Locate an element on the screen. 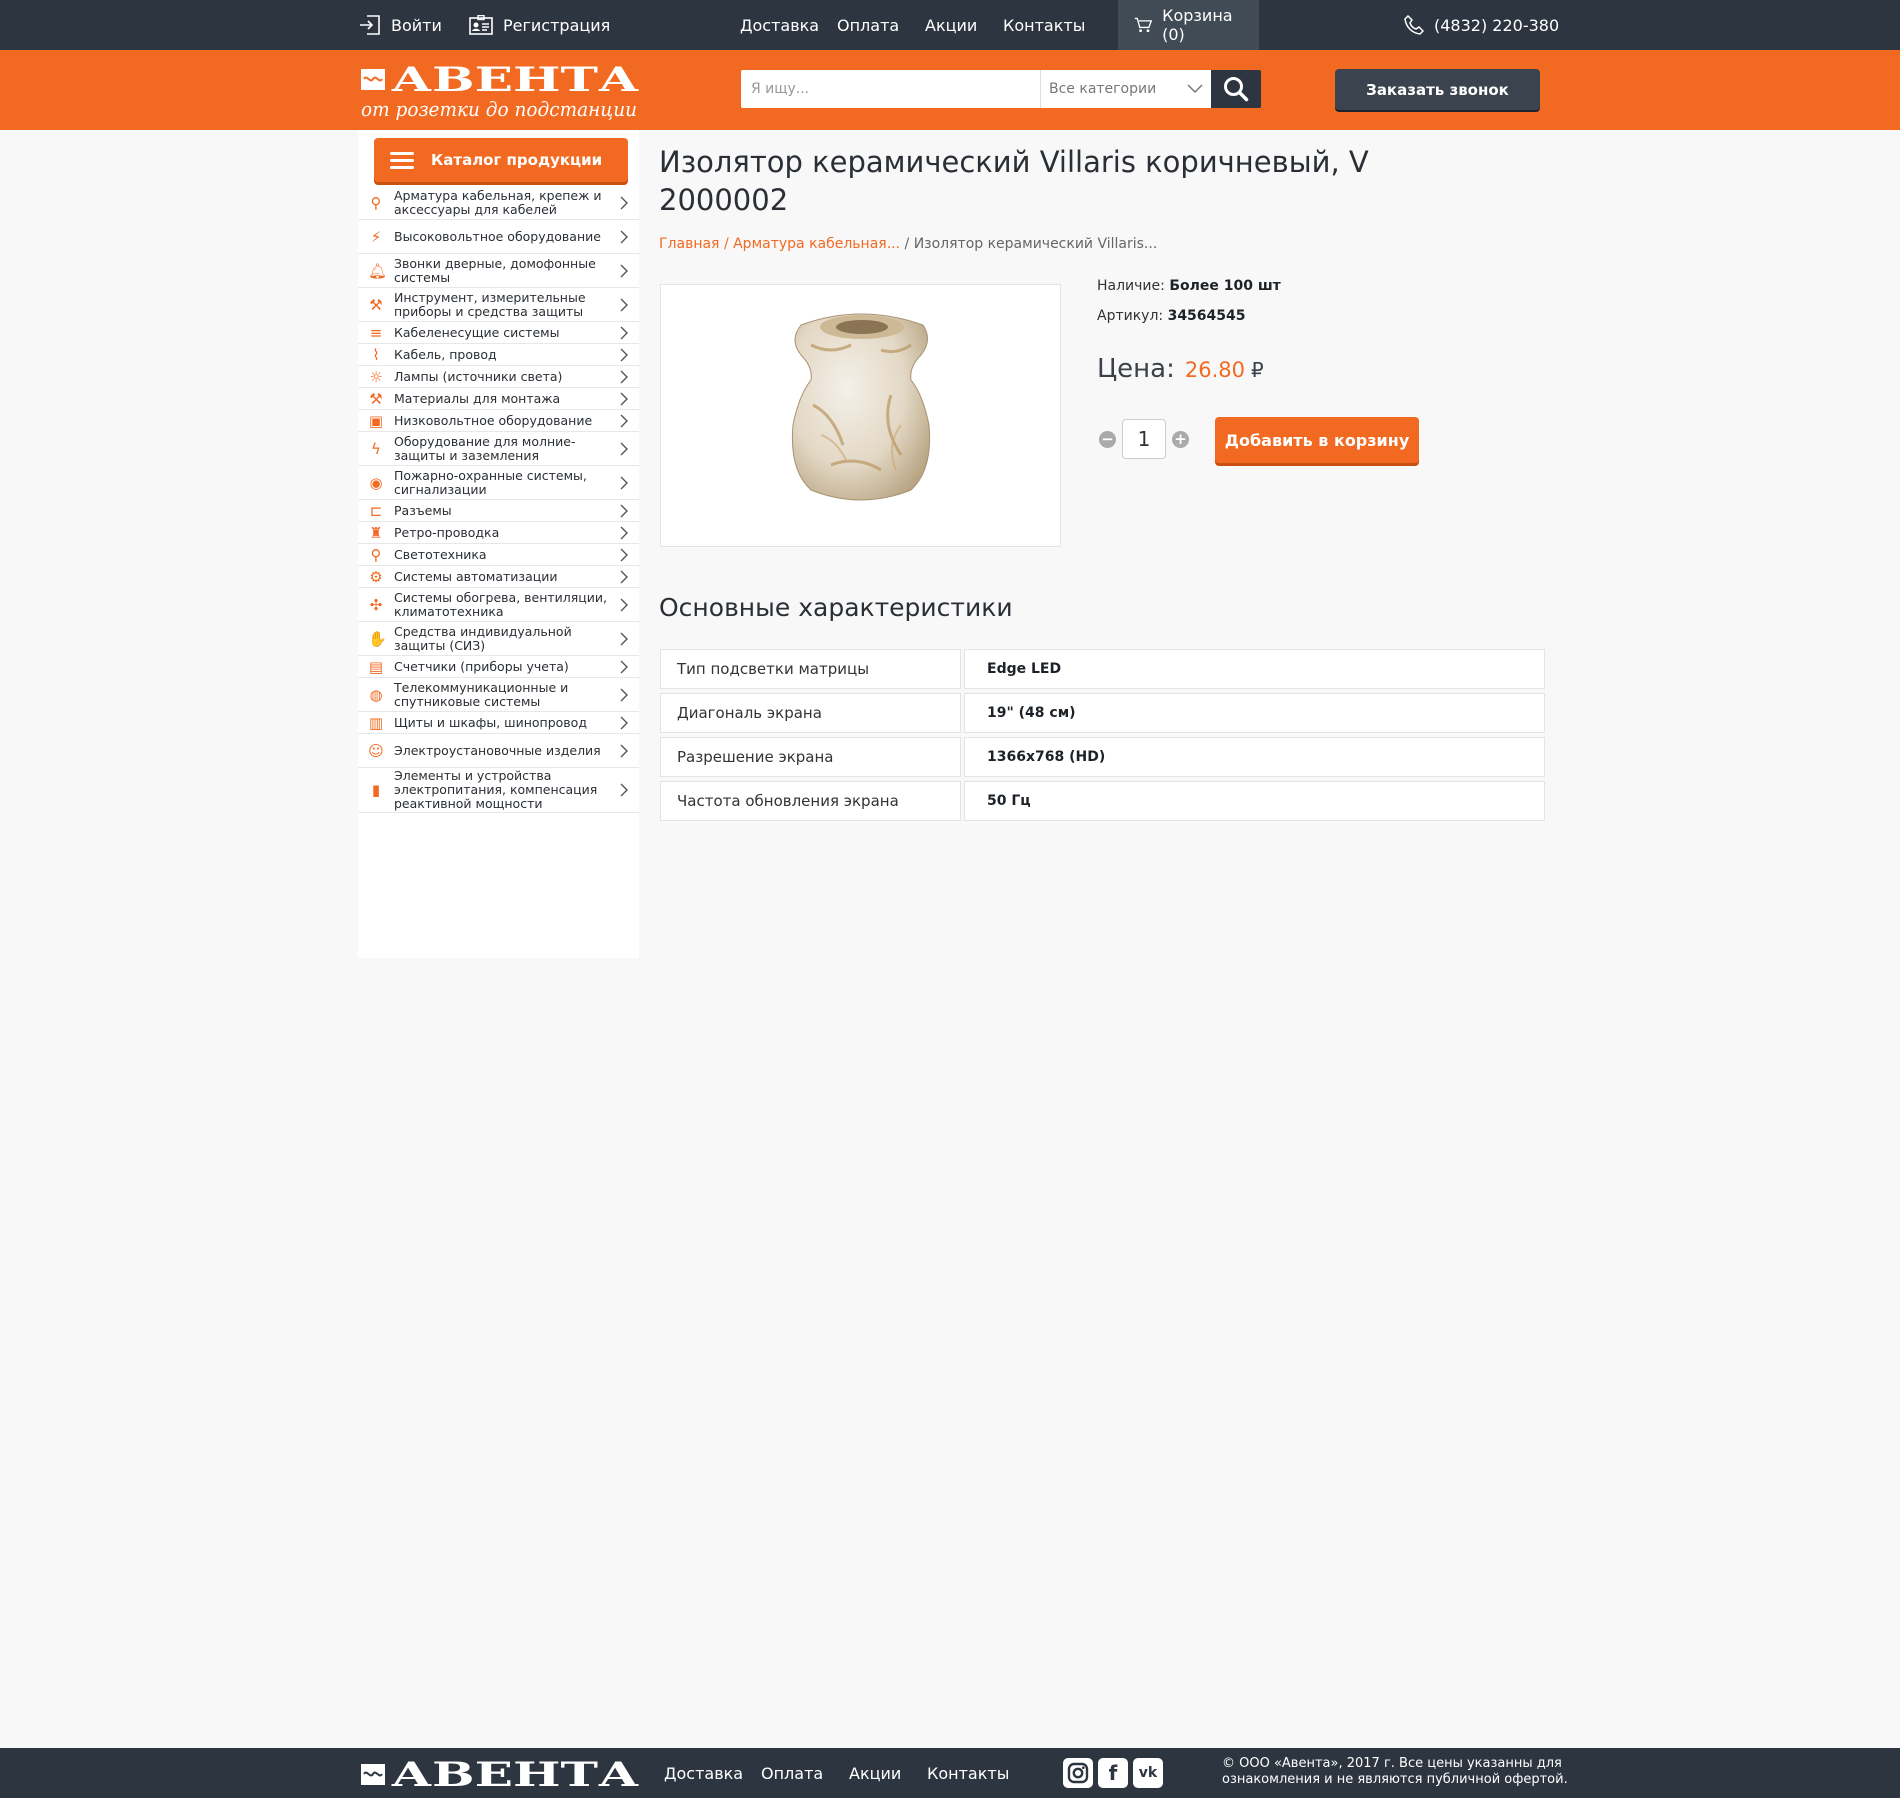 The height and width of the screenshot is (1798, 1900). phone-link: (4832) 220-380 is located at coordinates (1481, 25).